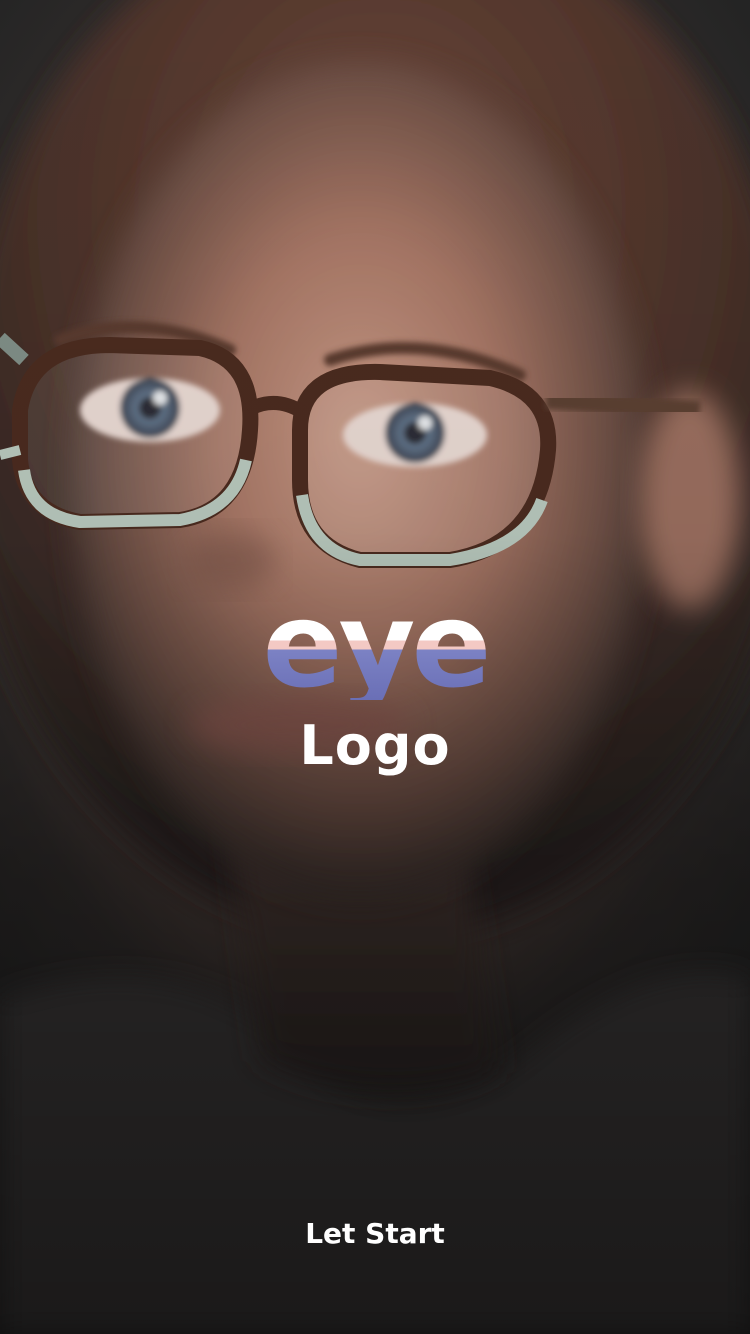  I want to click on logo-subtitle: Logo, so click(375, 745).